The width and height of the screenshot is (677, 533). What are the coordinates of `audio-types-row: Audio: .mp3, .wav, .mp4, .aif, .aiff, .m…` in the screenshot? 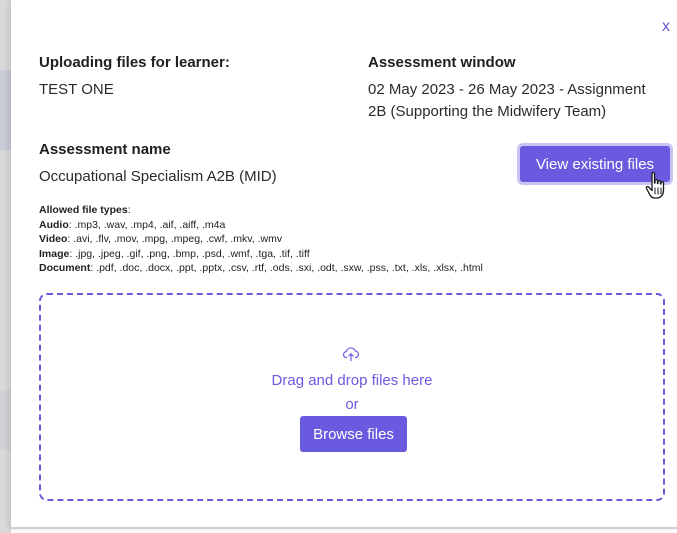 It's located at (261, 225).